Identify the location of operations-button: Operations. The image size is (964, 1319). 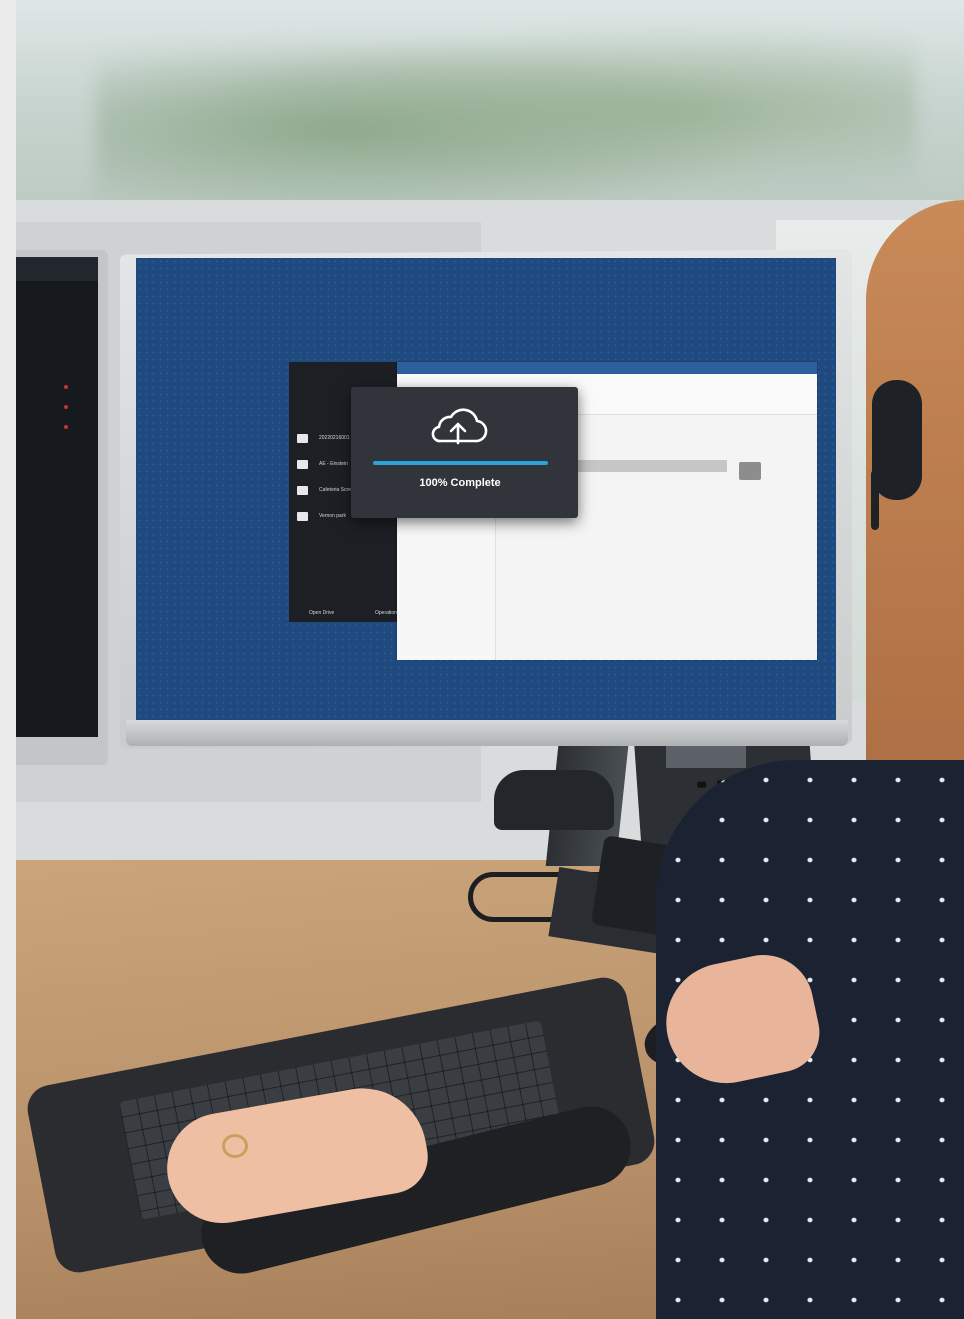
(387, 613).